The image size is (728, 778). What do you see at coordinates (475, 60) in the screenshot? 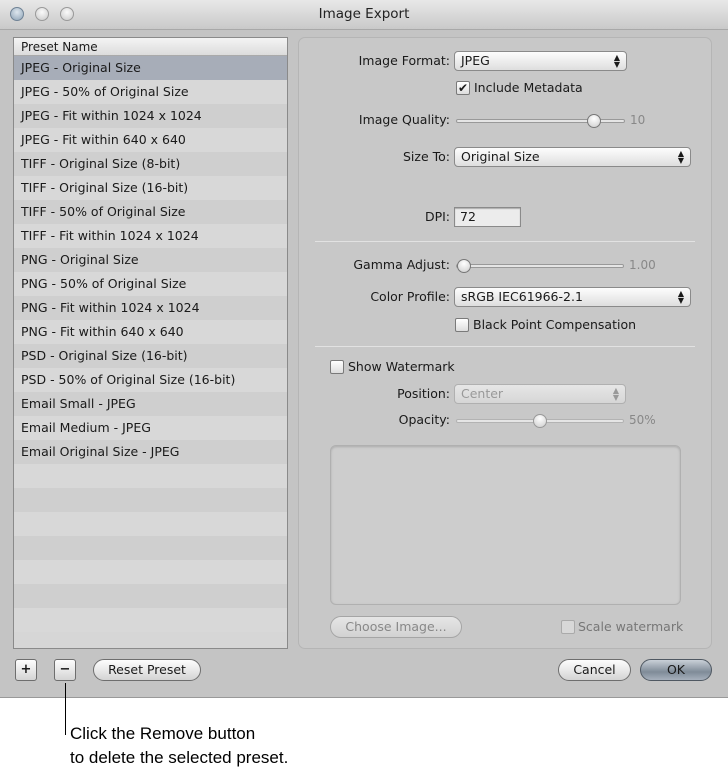
I see `image-format-value: JPEG` at bounding box center [475, 60].